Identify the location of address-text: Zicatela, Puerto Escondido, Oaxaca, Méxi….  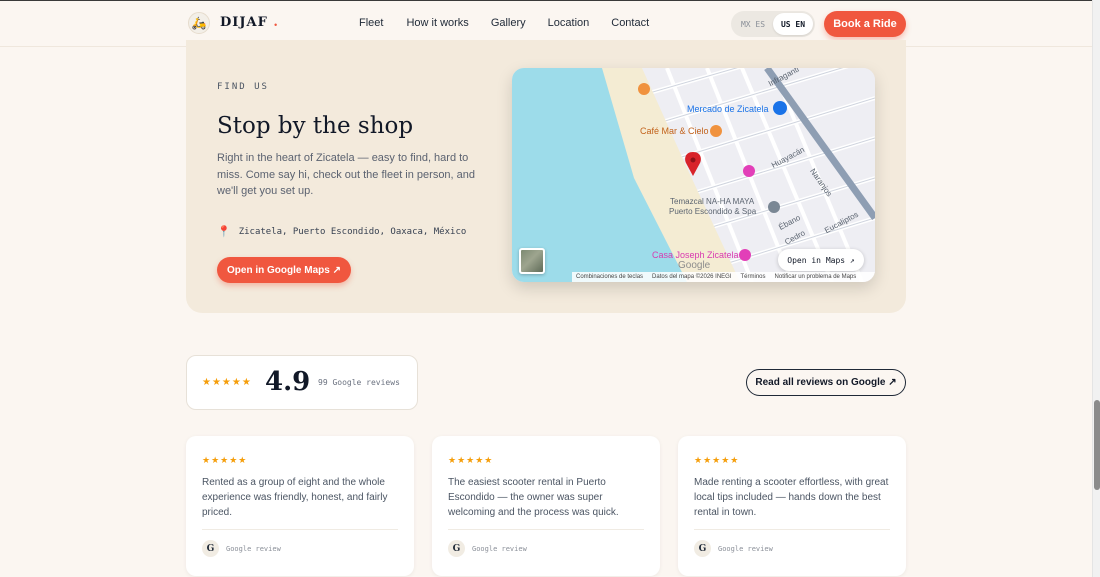
(352, 231).